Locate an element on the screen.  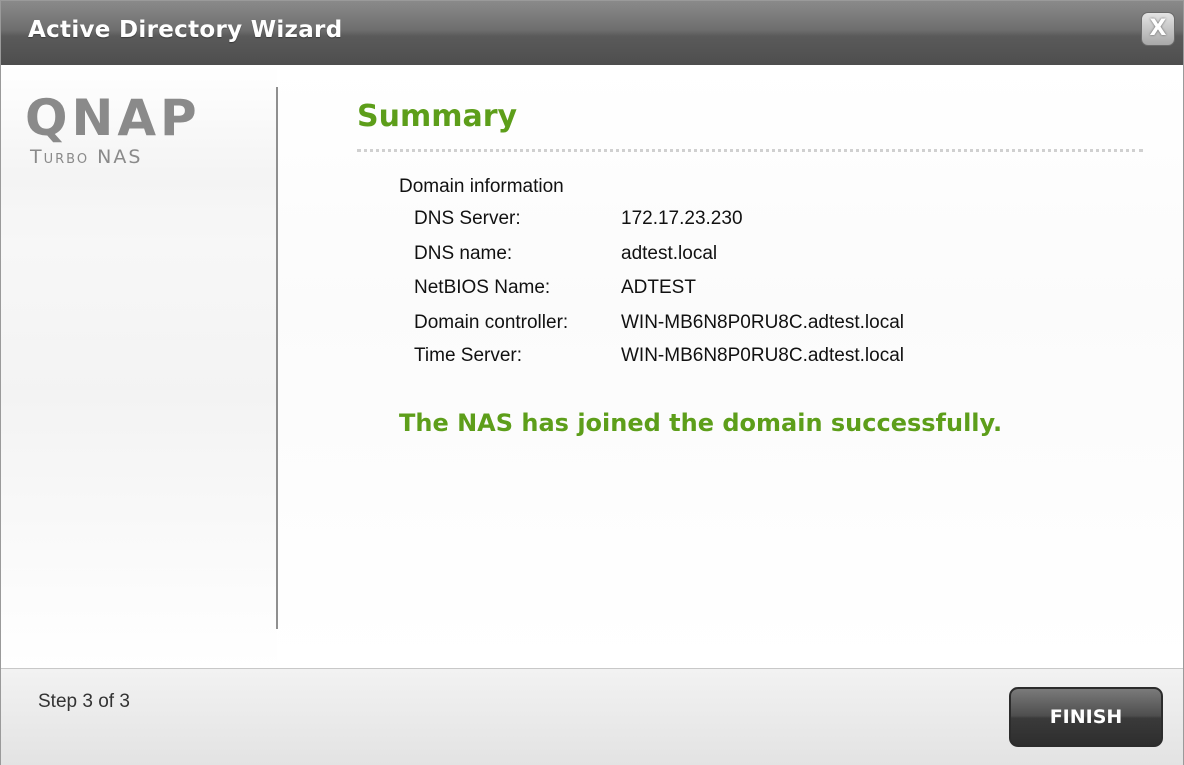
footer-bar is located at coordinates (592, 716).